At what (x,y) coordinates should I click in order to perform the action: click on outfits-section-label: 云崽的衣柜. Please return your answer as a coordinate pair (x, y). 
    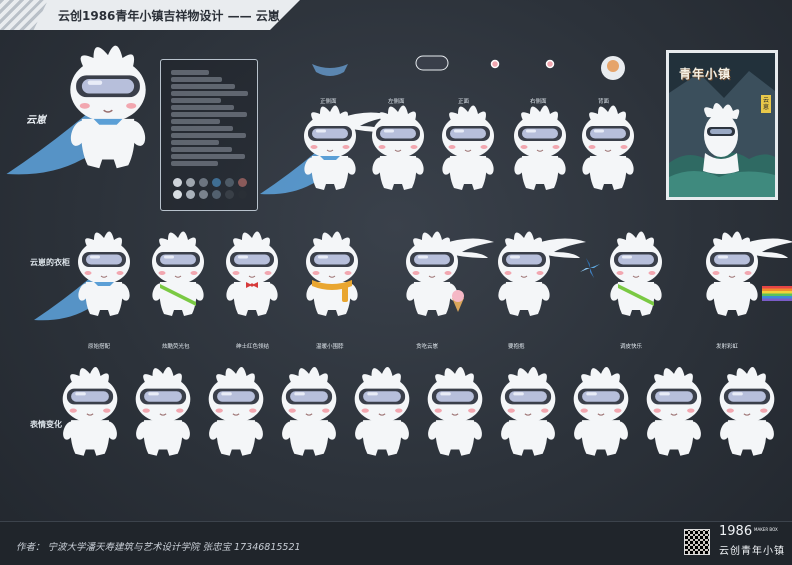
    Looking at the image, I should click on (50, 262).